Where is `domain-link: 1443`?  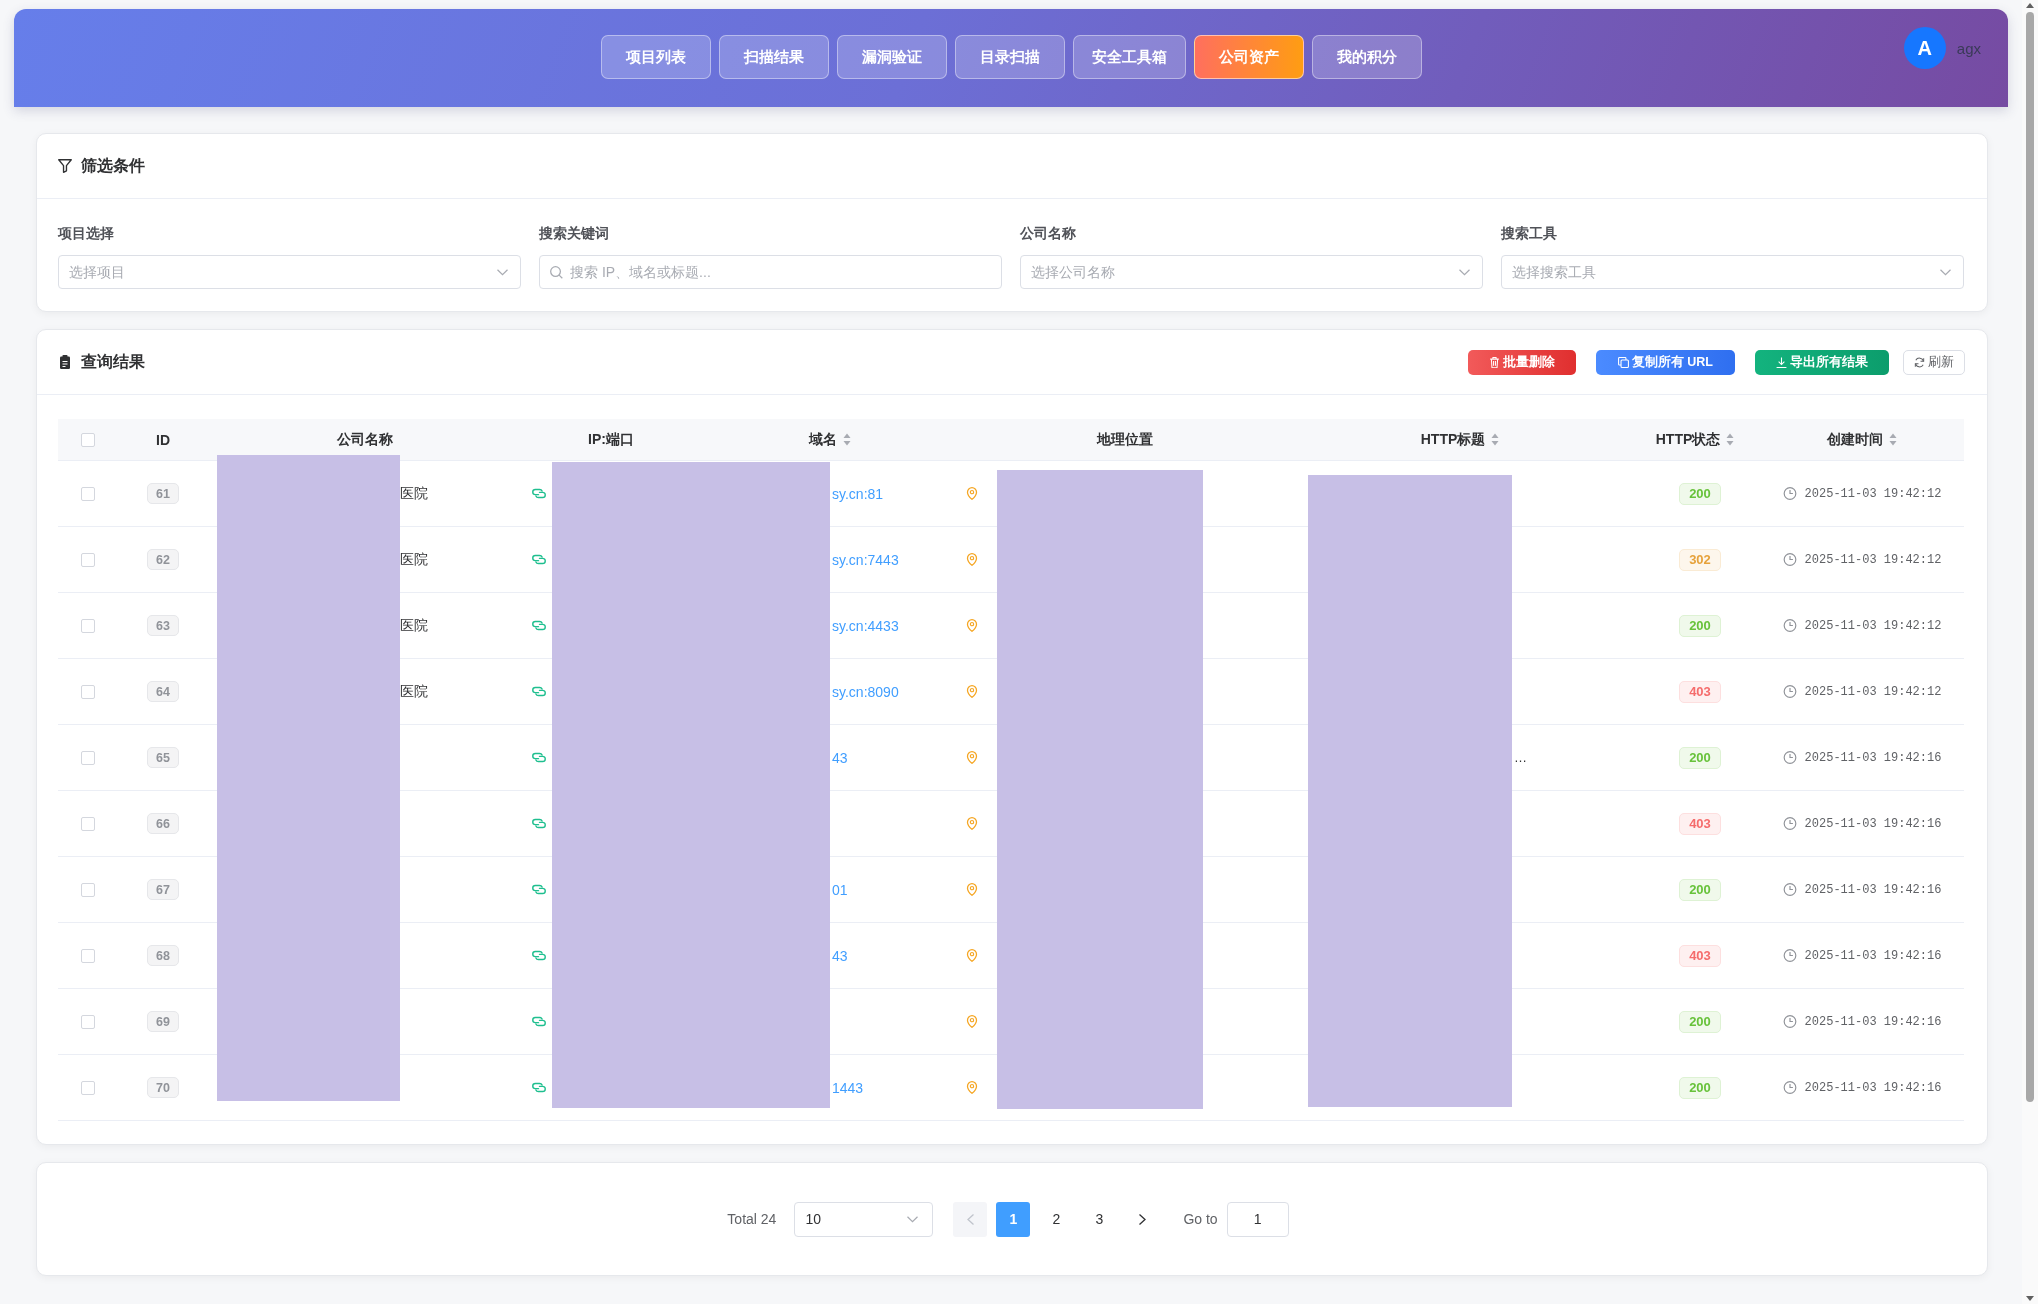 domain-link: 1443 is located at coordinates (848, 1087).